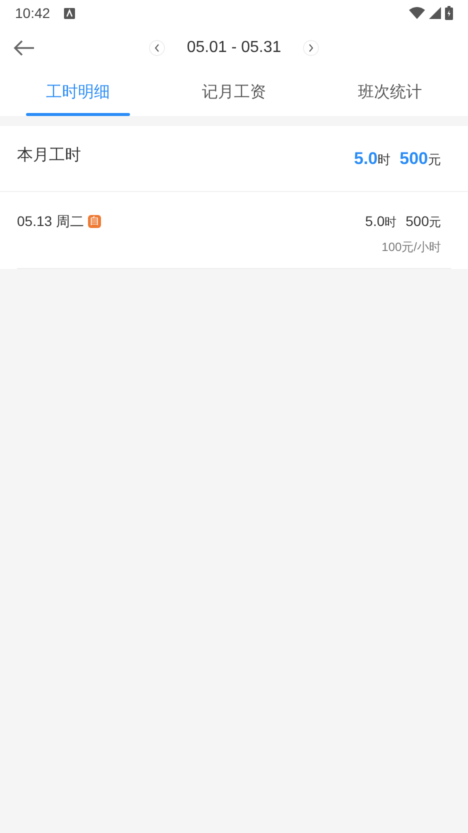 This screenshot has height=833, width=468. What do you see at coordinates (423, 221) in the screenshot?
I see `record-amount: 500元` at bounding box center [423, 221].